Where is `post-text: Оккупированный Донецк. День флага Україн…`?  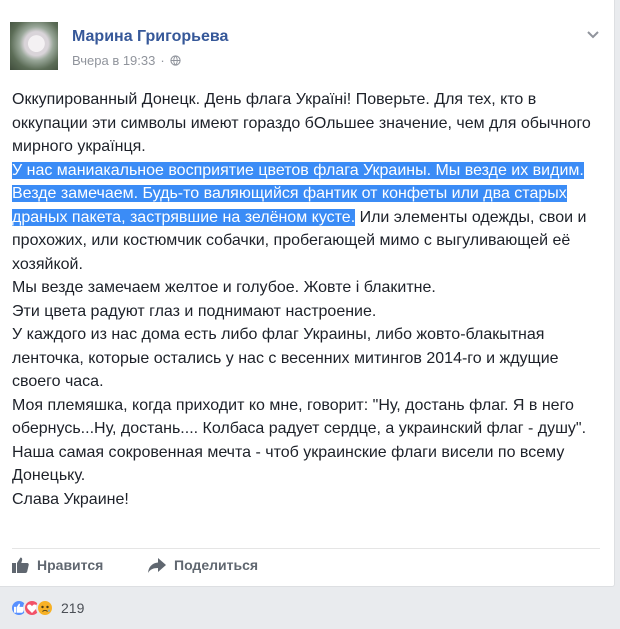
post-text: Оккупированный Донецк. День флага Україн… is located at coordinates (301, 123).